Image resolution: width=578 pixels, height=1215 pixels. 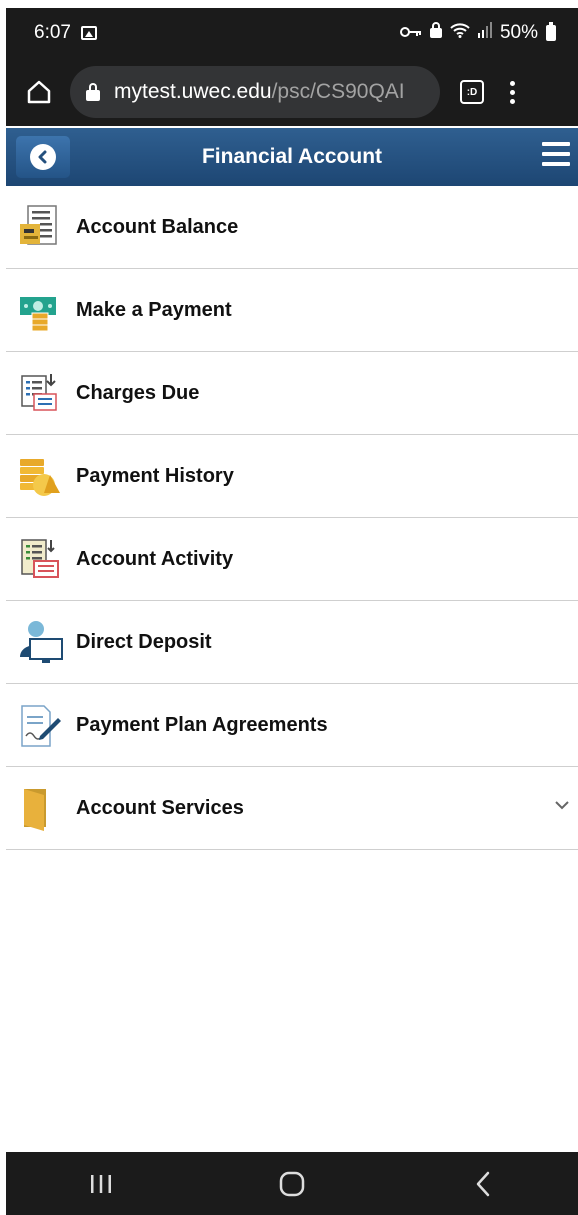 What do you see at coordinates (435, 33) in the screenshot?
I see `lock-status-icon` at bounding box center [435, 33].